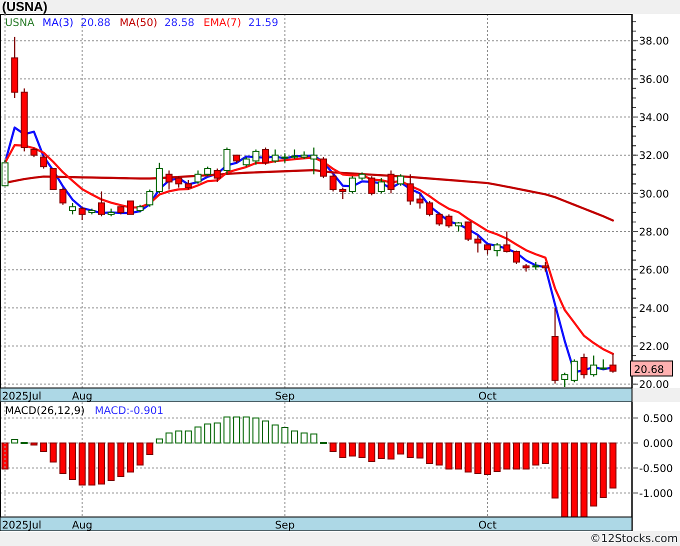  What do you see at coordinates (654, 80) in the screenshot?
I see `axis-label: 36.00` at bounding box center [654, 80].